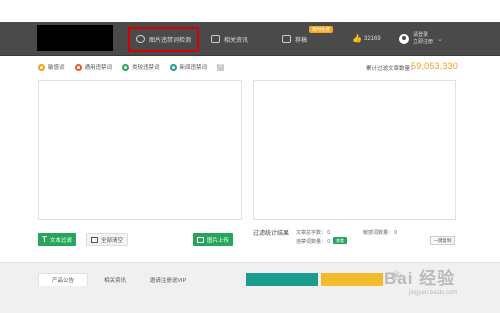 The image size is (500, 313). What do you see at coordinates (112, 240) in the screenshot?
I see `clear-all-label: 全部清空` at bounding box center [112, 240].